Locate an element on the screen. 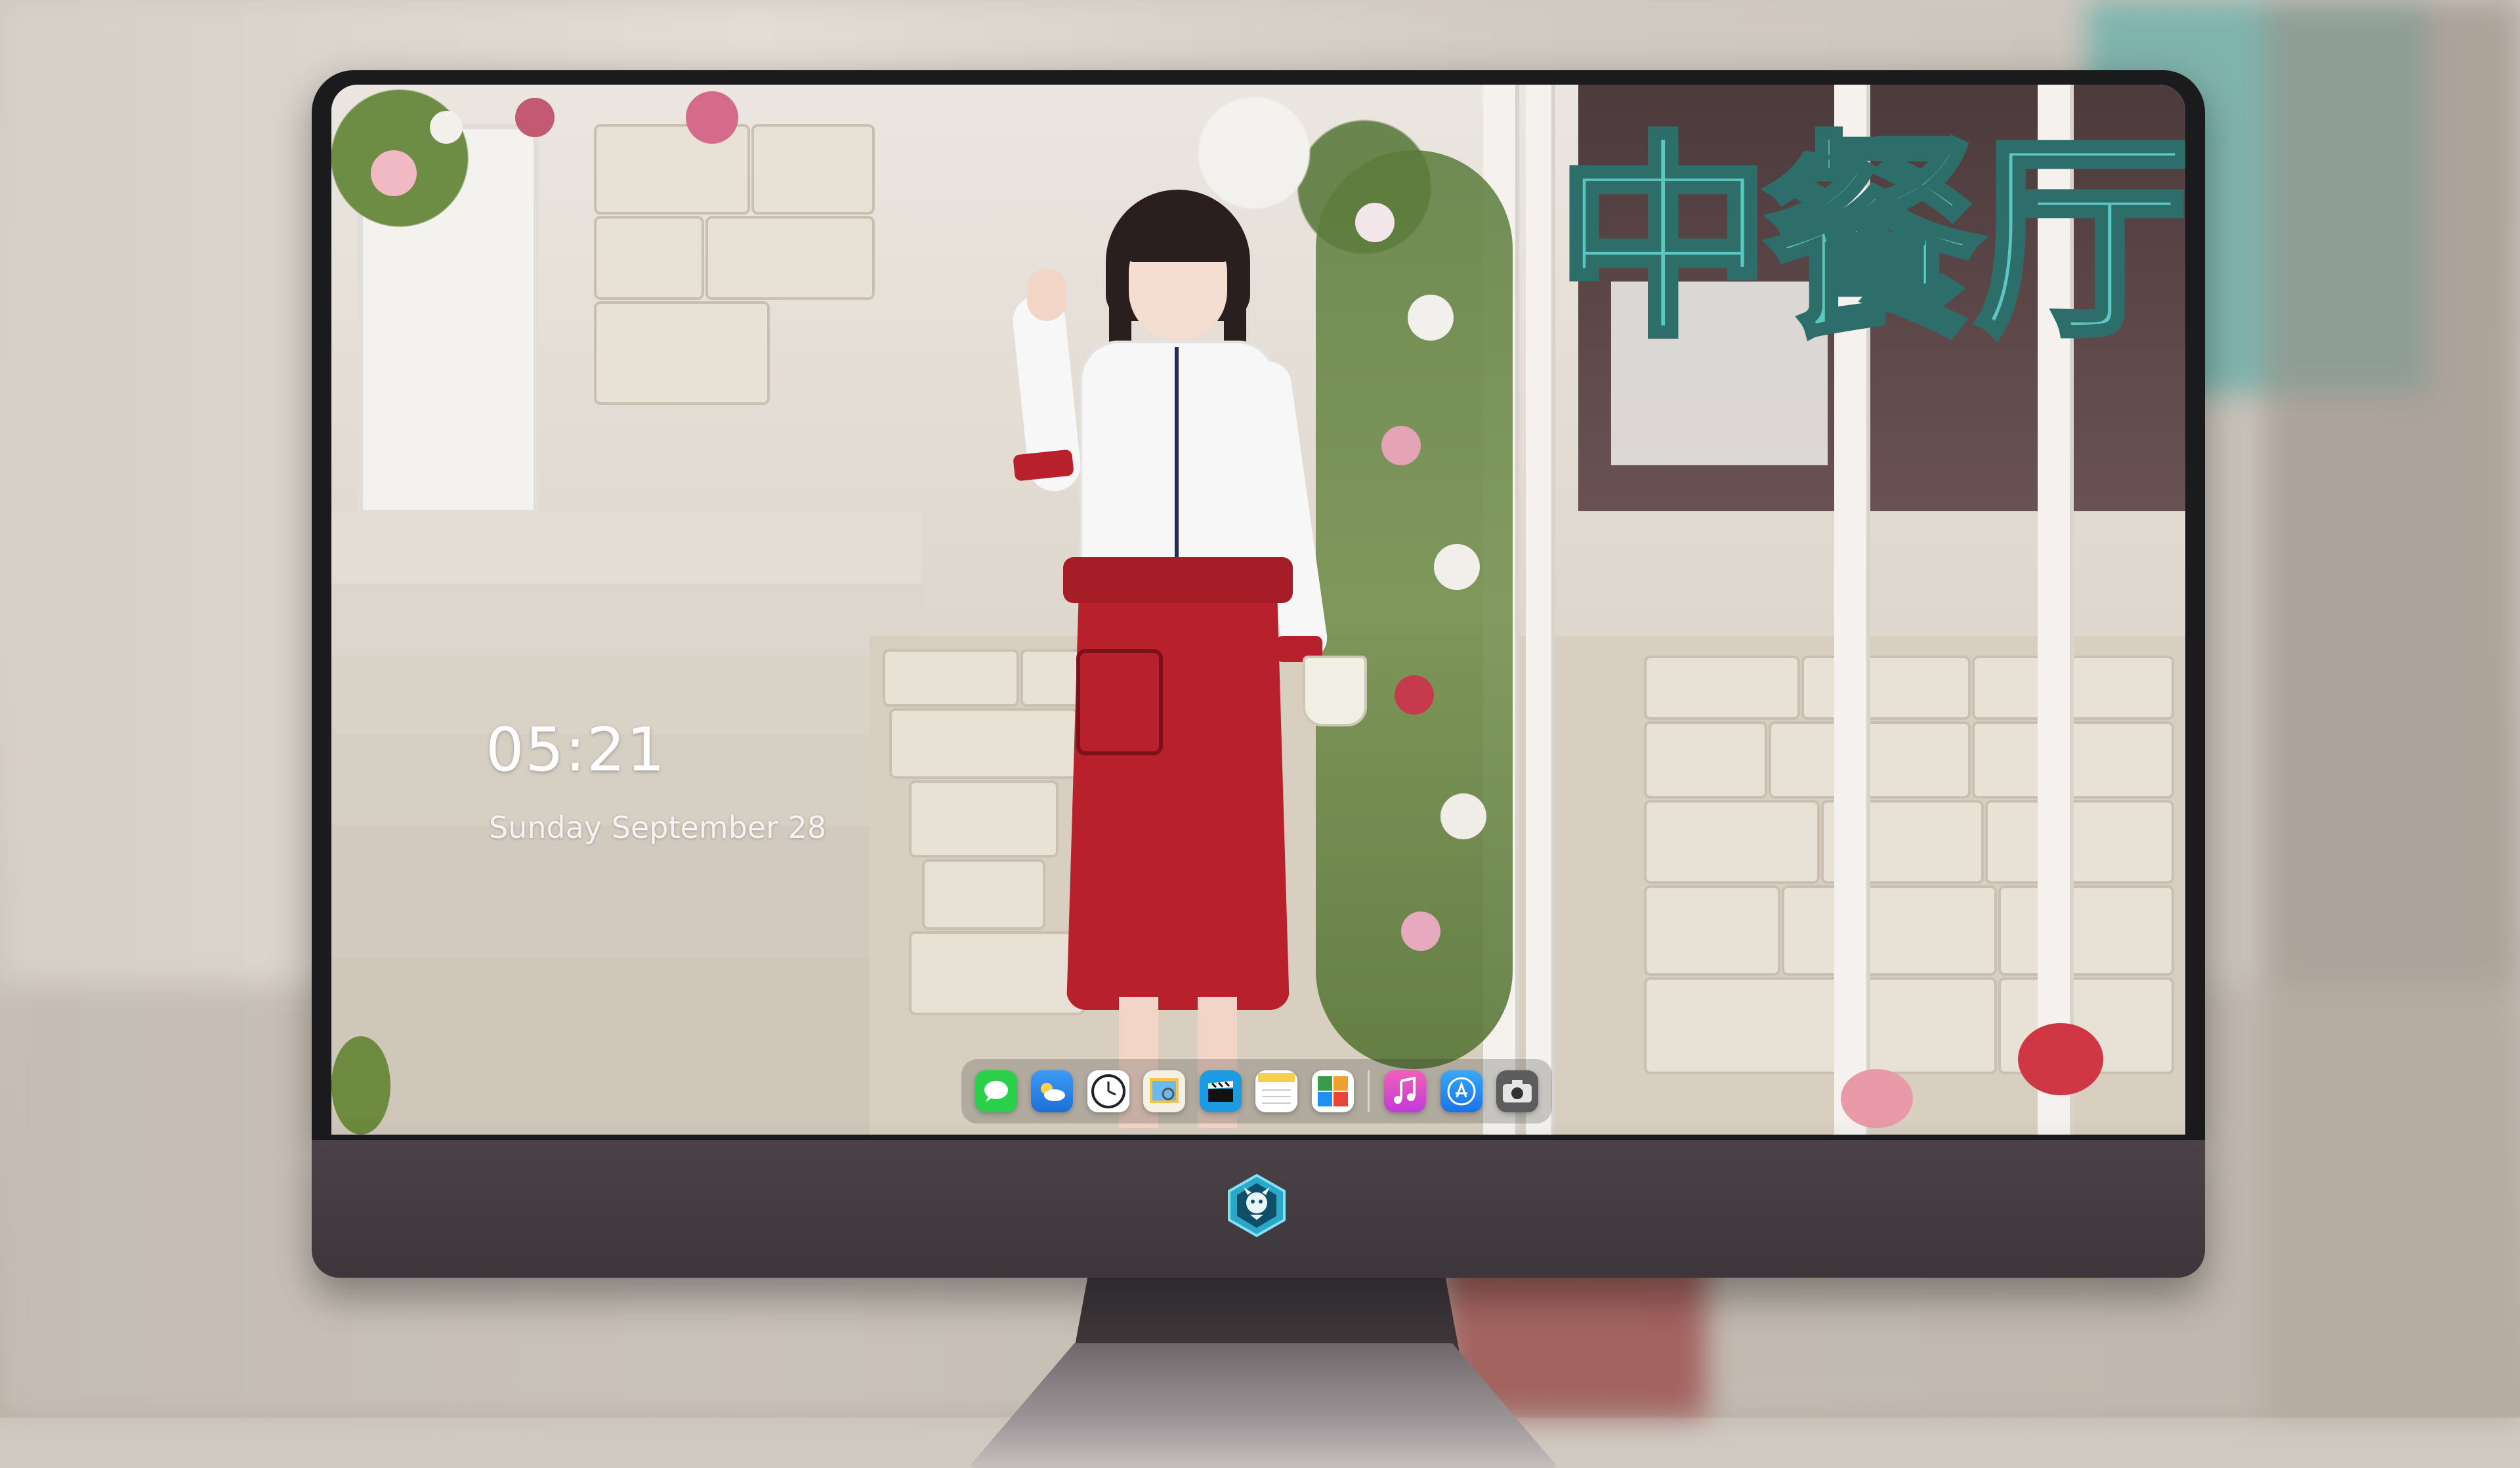  preview-icon is located at coordinates (1164, 1091).